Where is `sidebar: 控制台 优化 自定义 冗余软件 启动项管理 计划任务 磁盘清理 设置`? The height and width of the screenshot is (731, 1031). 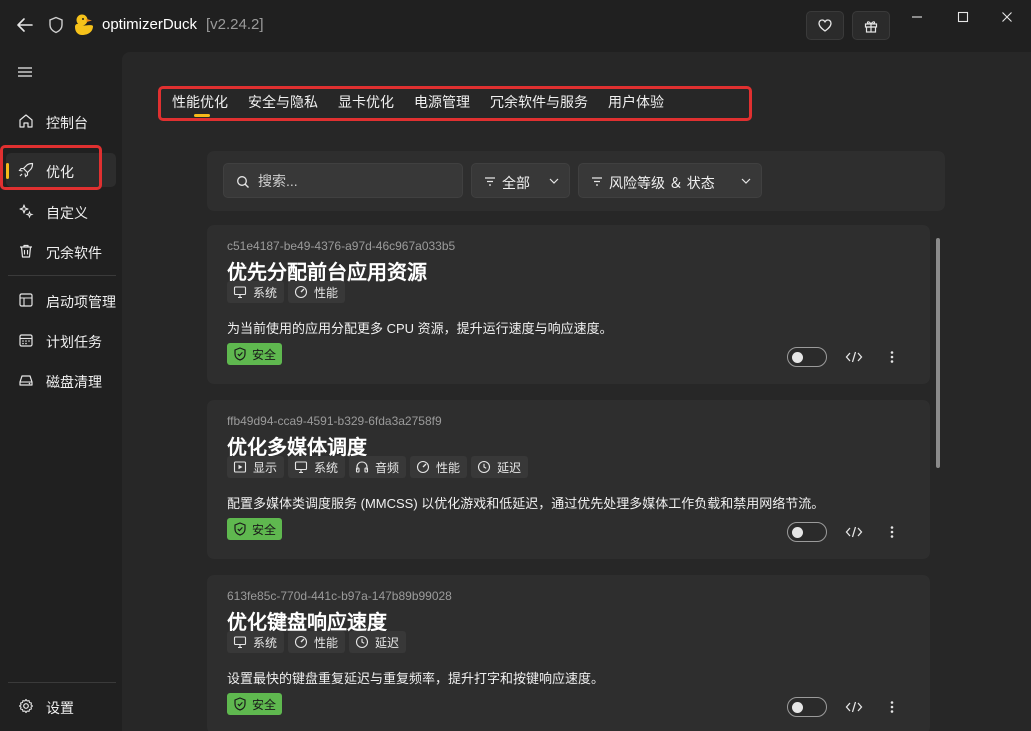
sidebar: 控制台 优化 自定义 冗余软件 启动项管理 计划任务 磁盘清理 设置 is located at coordinates (61, 391).